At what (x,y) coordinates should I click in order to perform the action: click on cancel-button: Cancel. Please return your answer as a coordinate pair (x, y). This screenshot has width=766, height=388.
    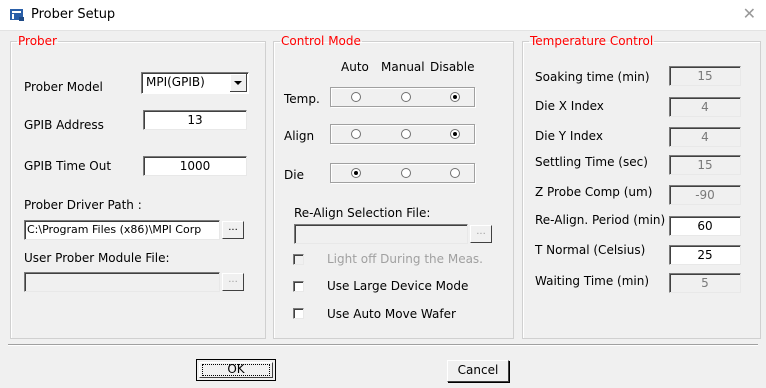
    Looking at the image, I should click on (478, 371).